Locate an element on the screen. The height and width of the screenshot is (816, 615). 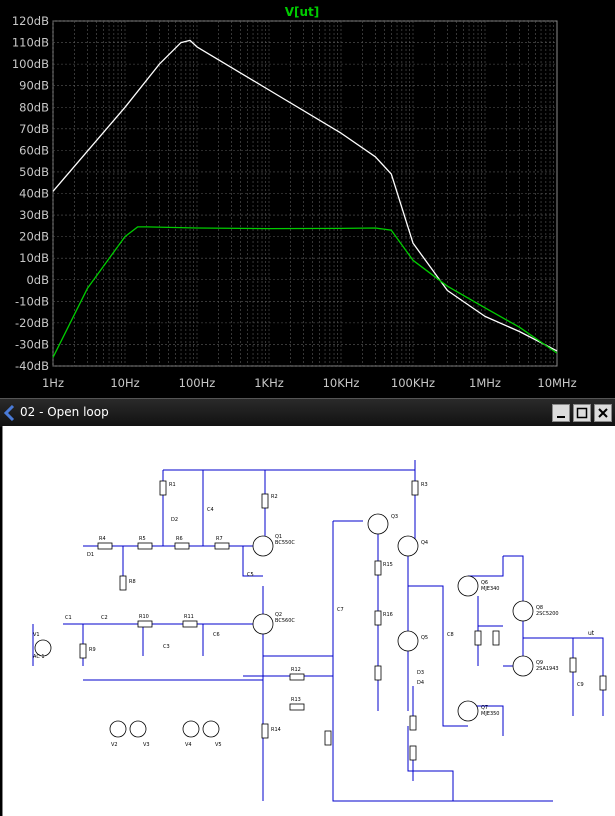
x-tick-label: 1KHz is located at coordinates (269, 383).